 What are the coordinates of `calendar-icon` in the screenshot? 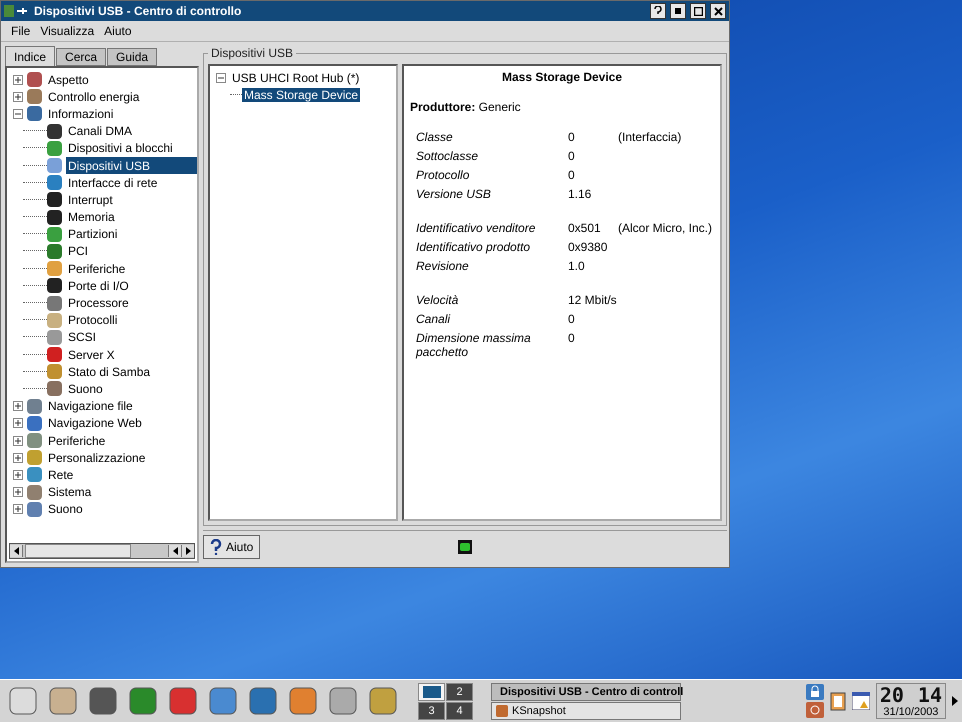 It's located at (861, 701).